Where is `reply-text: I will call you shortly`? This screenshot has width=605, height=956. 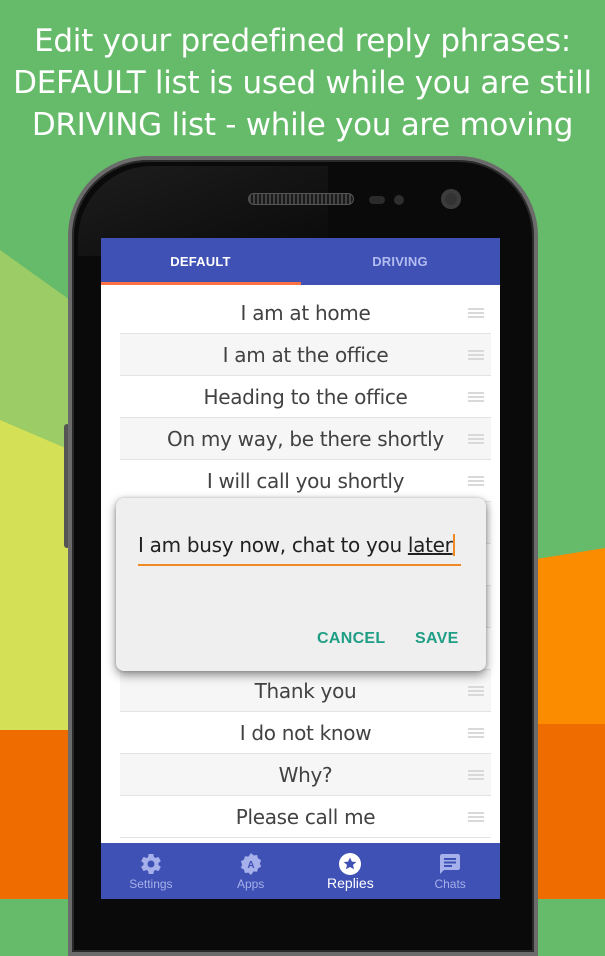 reply-text: I will call you shortly is located at coordinates (305, 480).